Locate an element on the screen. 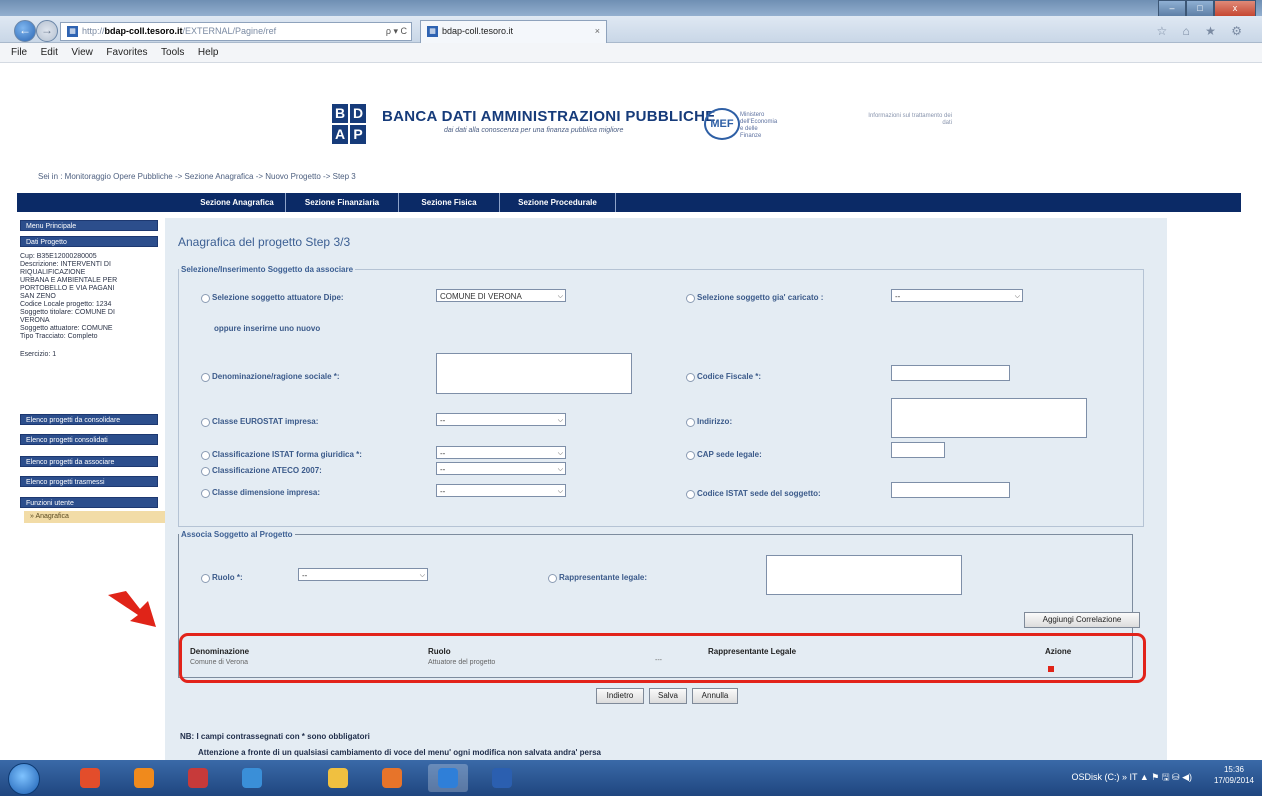 The height and width of the screenshot is (796, 1262). browser-tab: ▦ bdap-coll.tesoro.it × is located at coordinates (513, 31).